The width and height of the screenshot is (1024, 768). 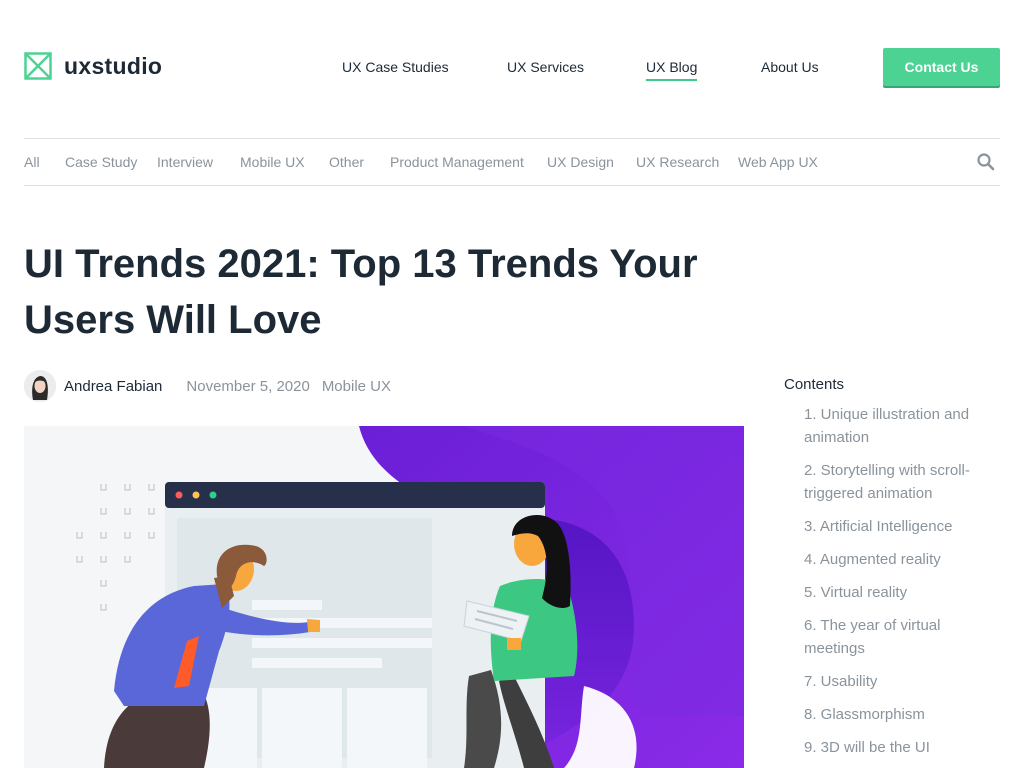 I want to click on article-meta: Andrea Fabian November 5, 2020 Mobile UX, so click(x=207, y=386).